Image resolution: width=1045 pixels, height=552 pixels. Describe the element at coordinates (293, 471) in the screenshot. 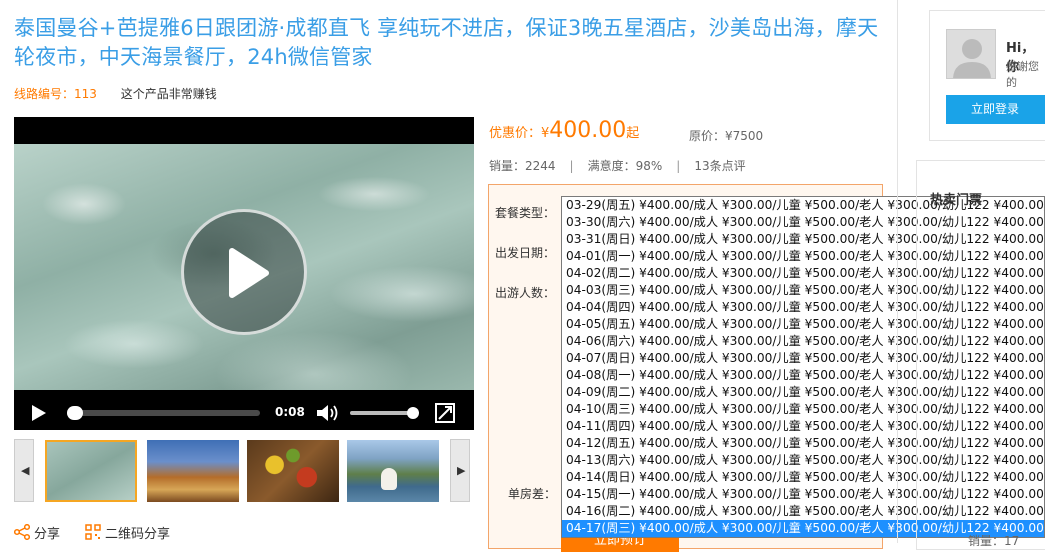

I see `thumbnail-food` at that location.